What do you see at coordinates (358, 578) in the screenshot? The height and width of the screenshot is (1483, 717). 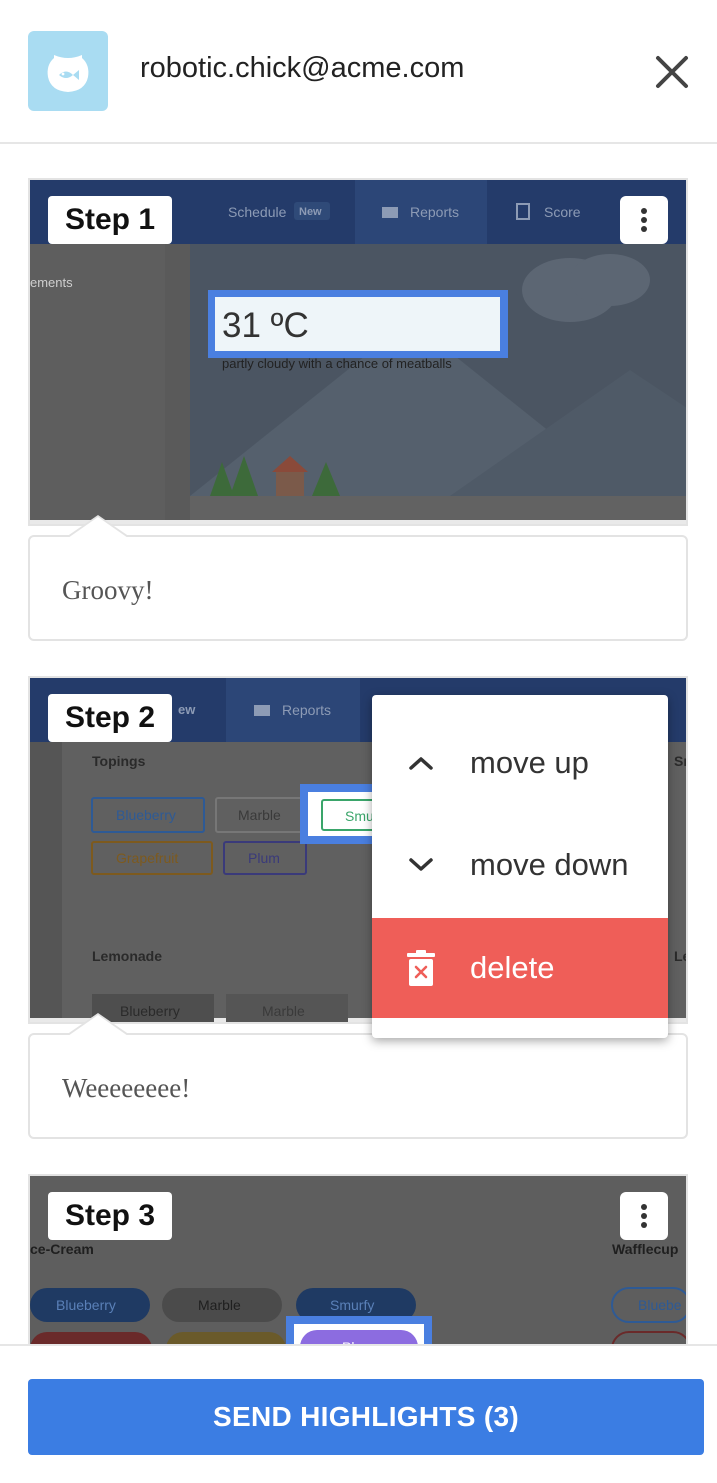 I see `step-1-comment: Groovy!` at bounding box center [358, 578].